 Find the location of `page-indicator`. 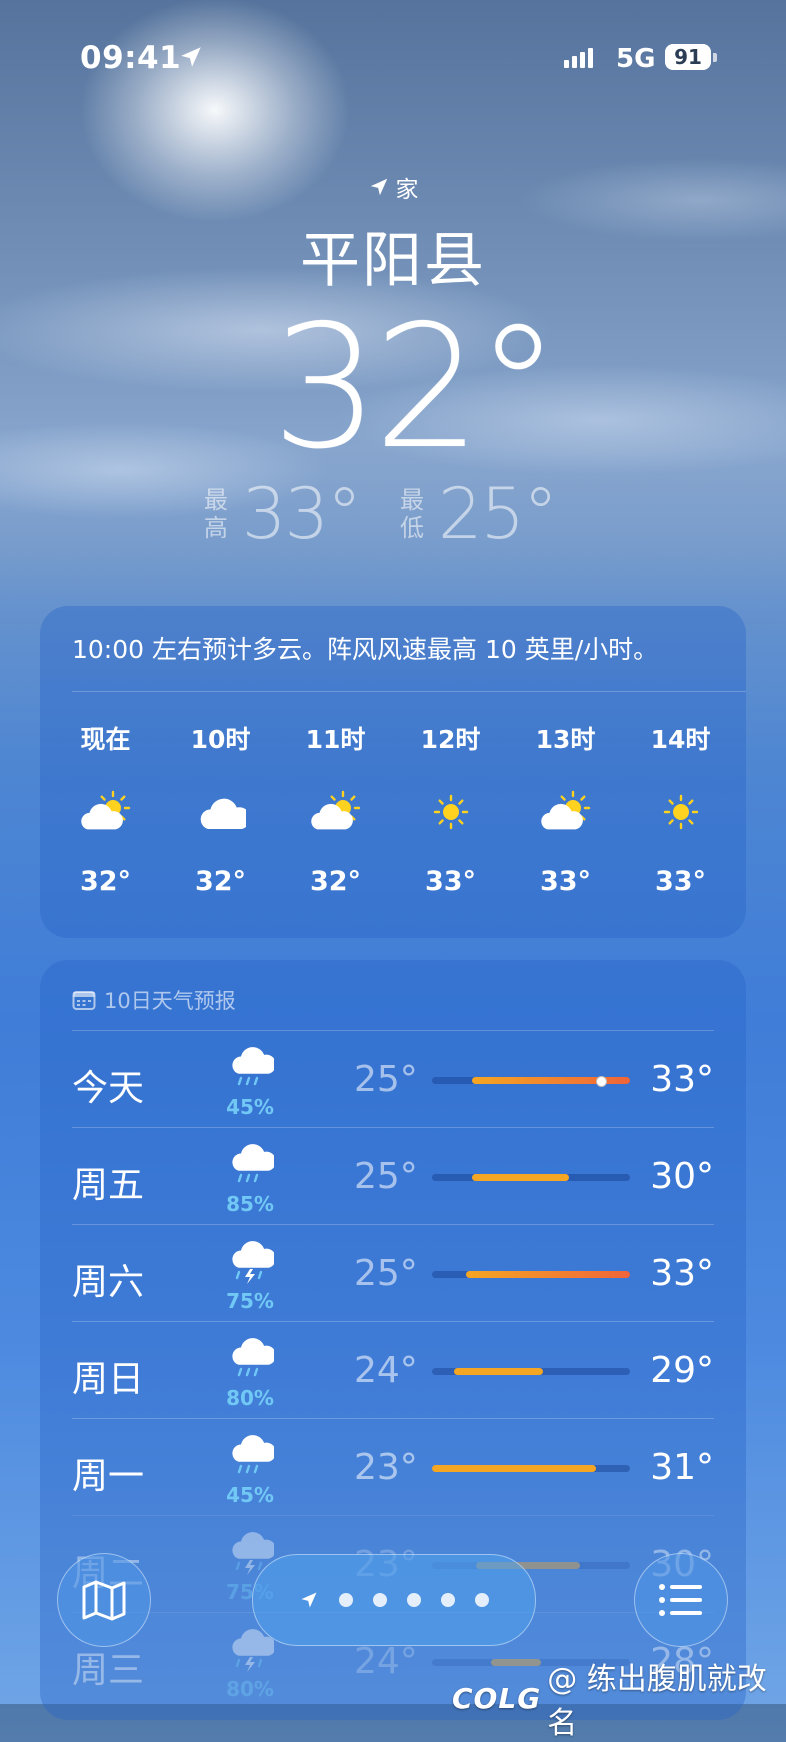

page-indicator is located at coordinates (394, 1600).